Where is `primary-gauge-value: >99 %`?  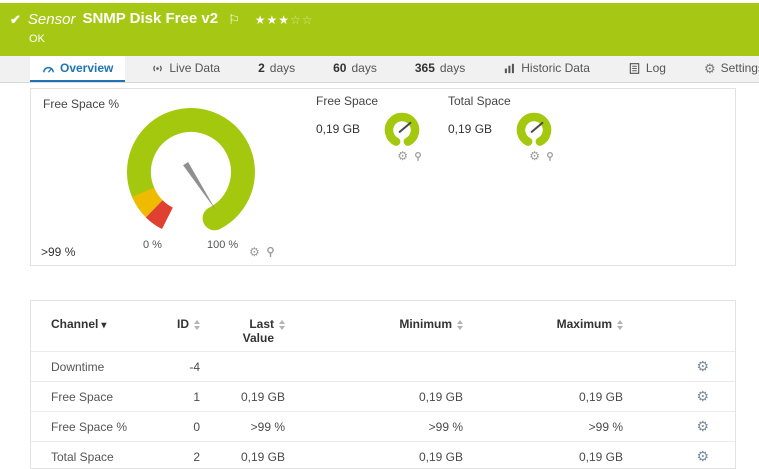
primary-gauge-value: >99 % is located at coordinates (58, 252).